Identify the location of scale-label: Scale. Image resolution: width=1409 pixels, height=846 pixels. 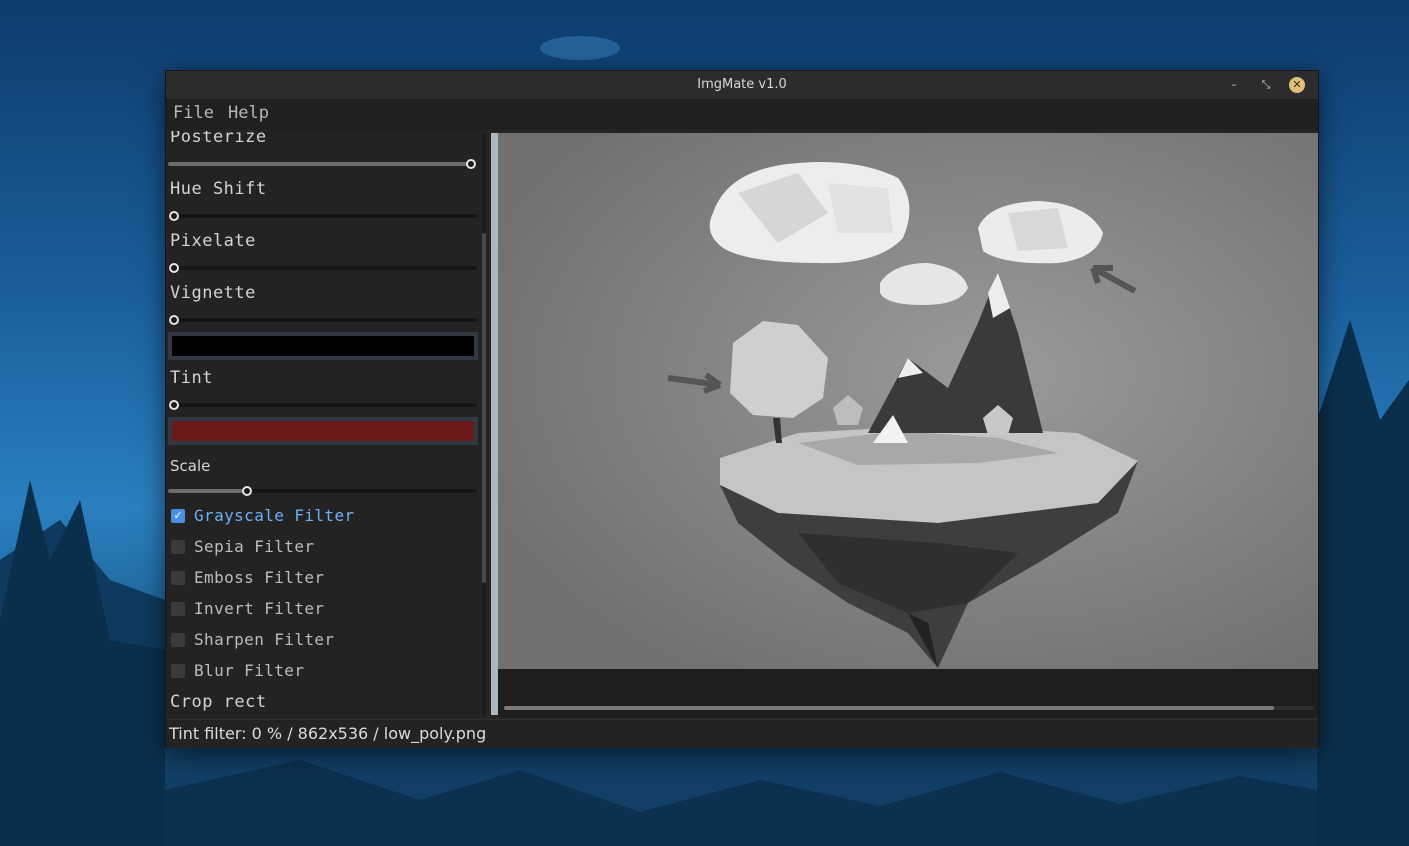
(190, 466).